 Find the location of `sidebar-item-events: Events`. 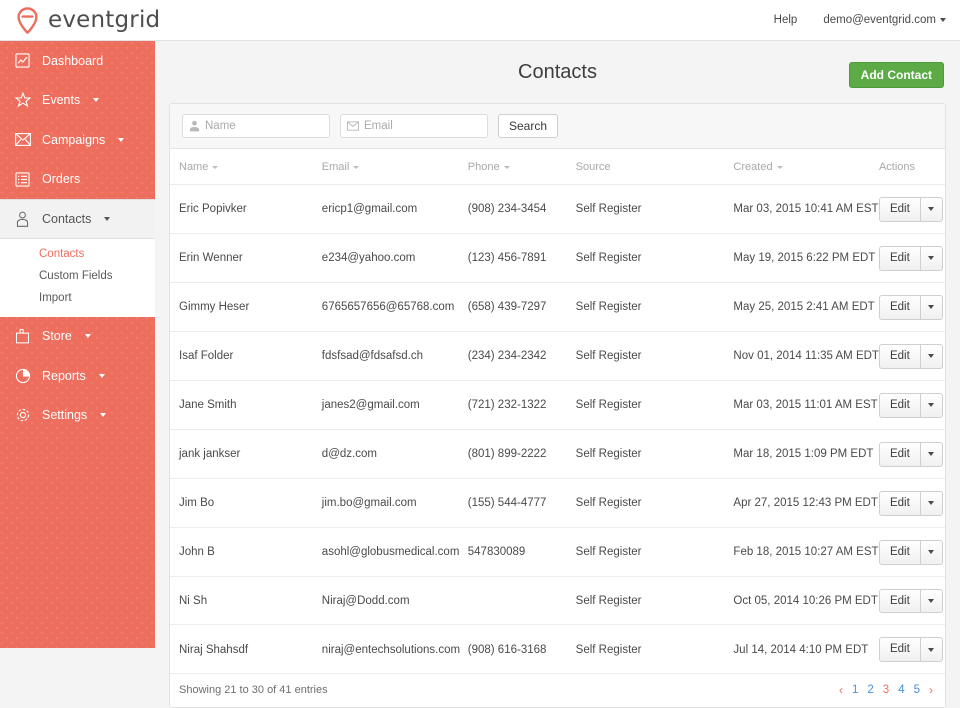

sidebar-item-events: Events is located at coordinates (77, 101).